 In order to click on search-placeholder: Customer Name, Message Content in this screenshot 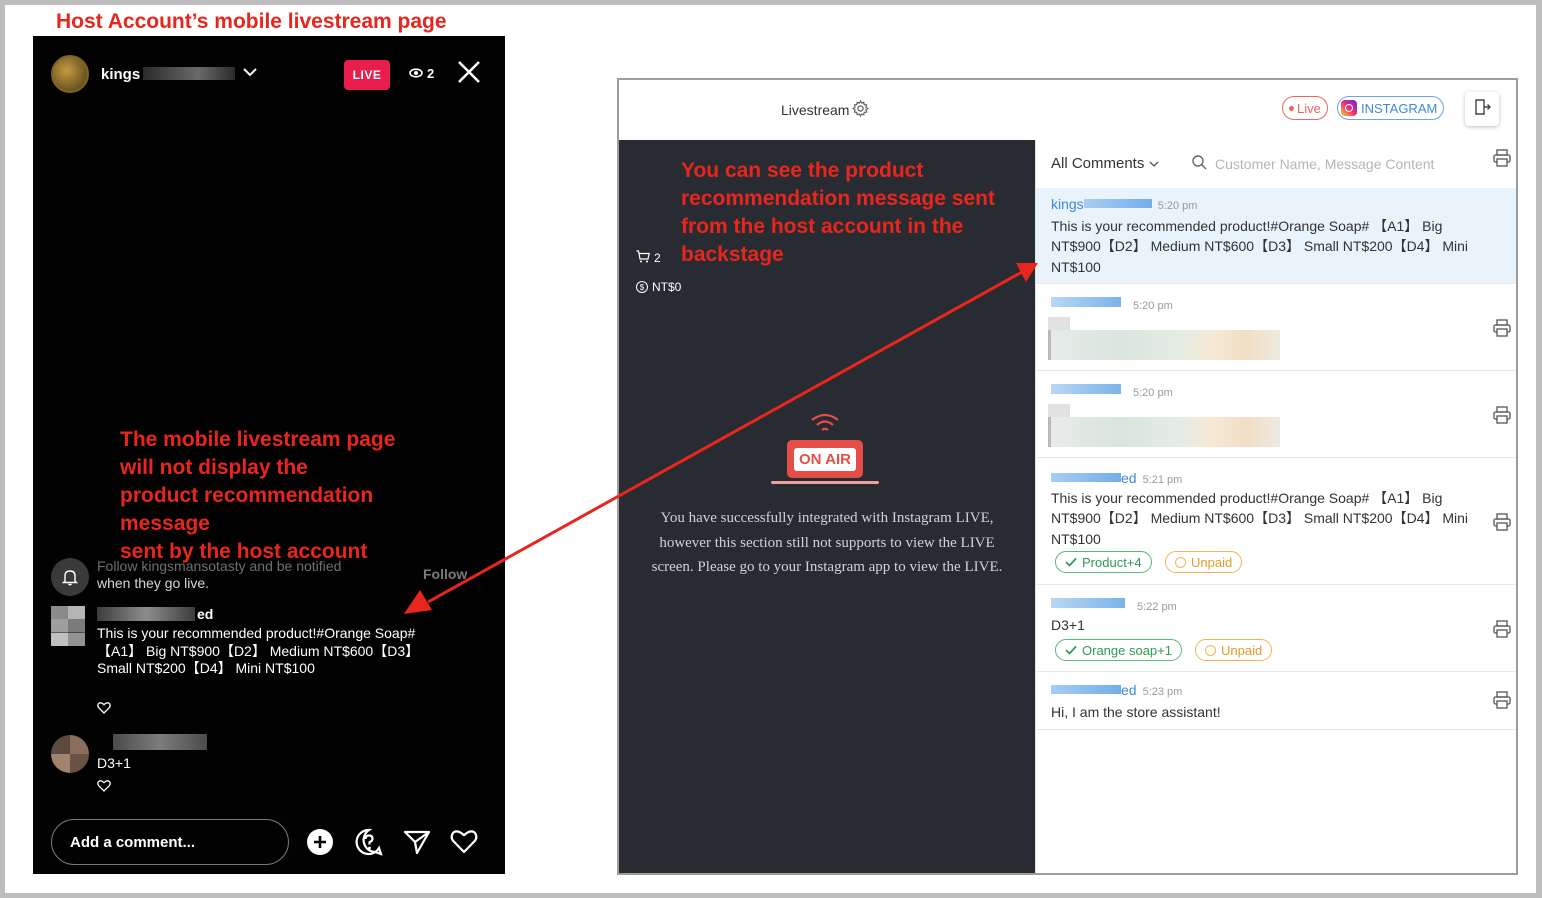, I will do `click(1325, 164)`.